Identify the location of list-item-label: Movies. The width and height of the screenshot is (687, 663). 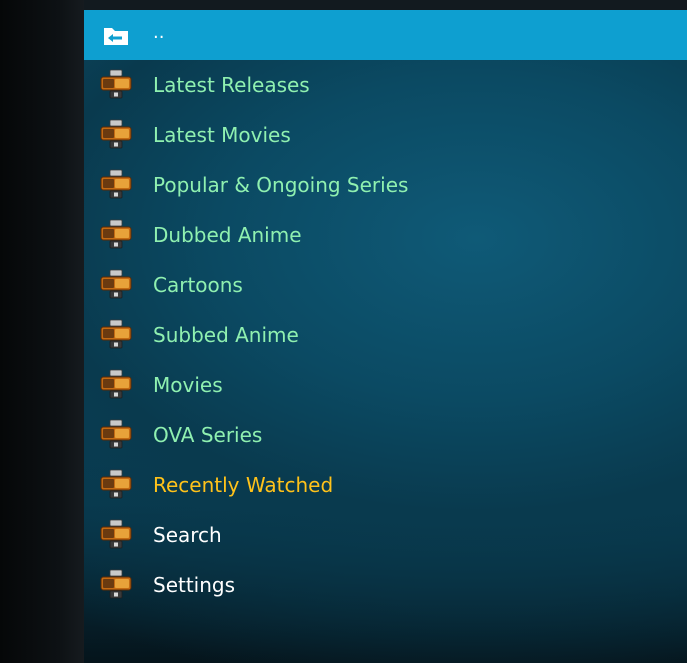
(188, 385).